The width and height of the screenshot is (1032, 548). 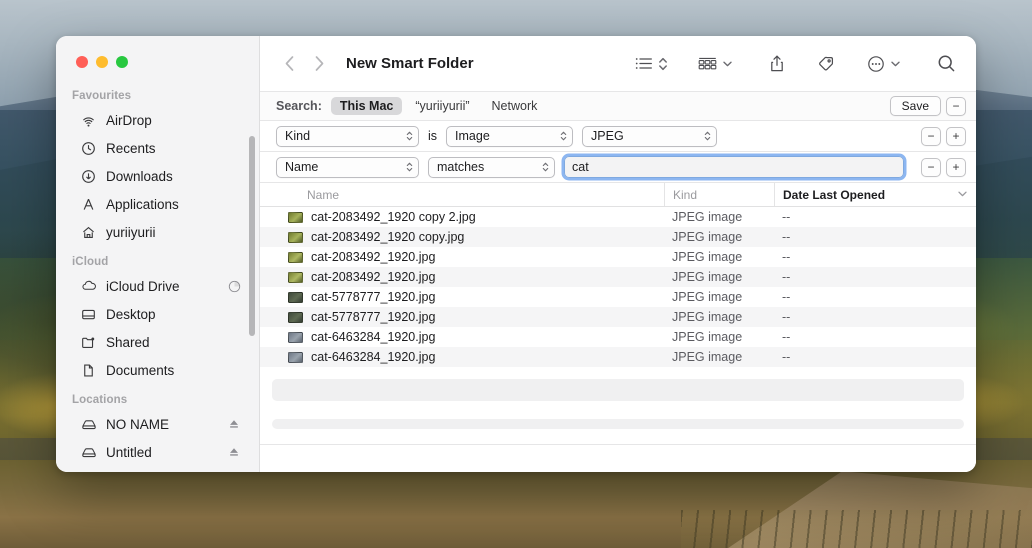 I want to click on page-title: New Smart Folder, so click(x=410, y=63).